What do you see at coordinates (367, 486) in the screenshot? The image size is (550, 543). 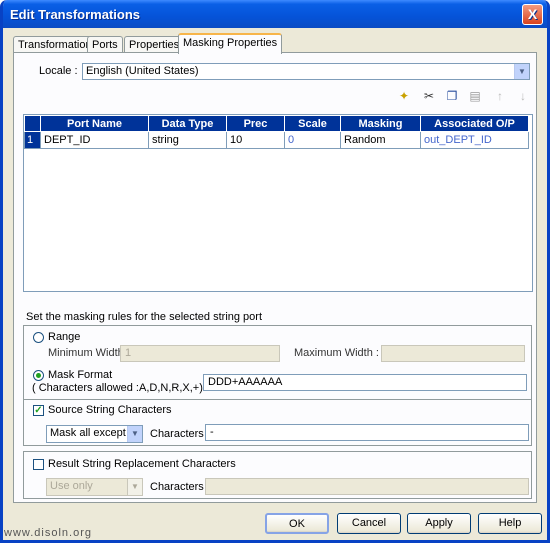 I see `result-chars-input` at bounding box center [367, 486].